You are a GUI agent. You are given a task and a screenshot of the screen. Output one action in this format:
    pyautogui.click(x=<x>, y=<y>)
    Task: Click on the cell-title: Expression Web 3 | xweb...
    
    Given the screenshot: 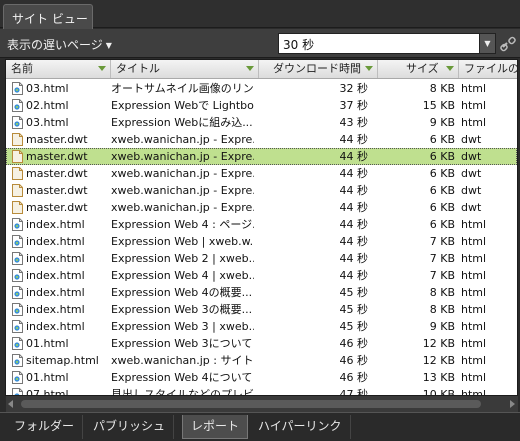 What is the action you would take?
    pyautogui.click(x=182, y=326)
    